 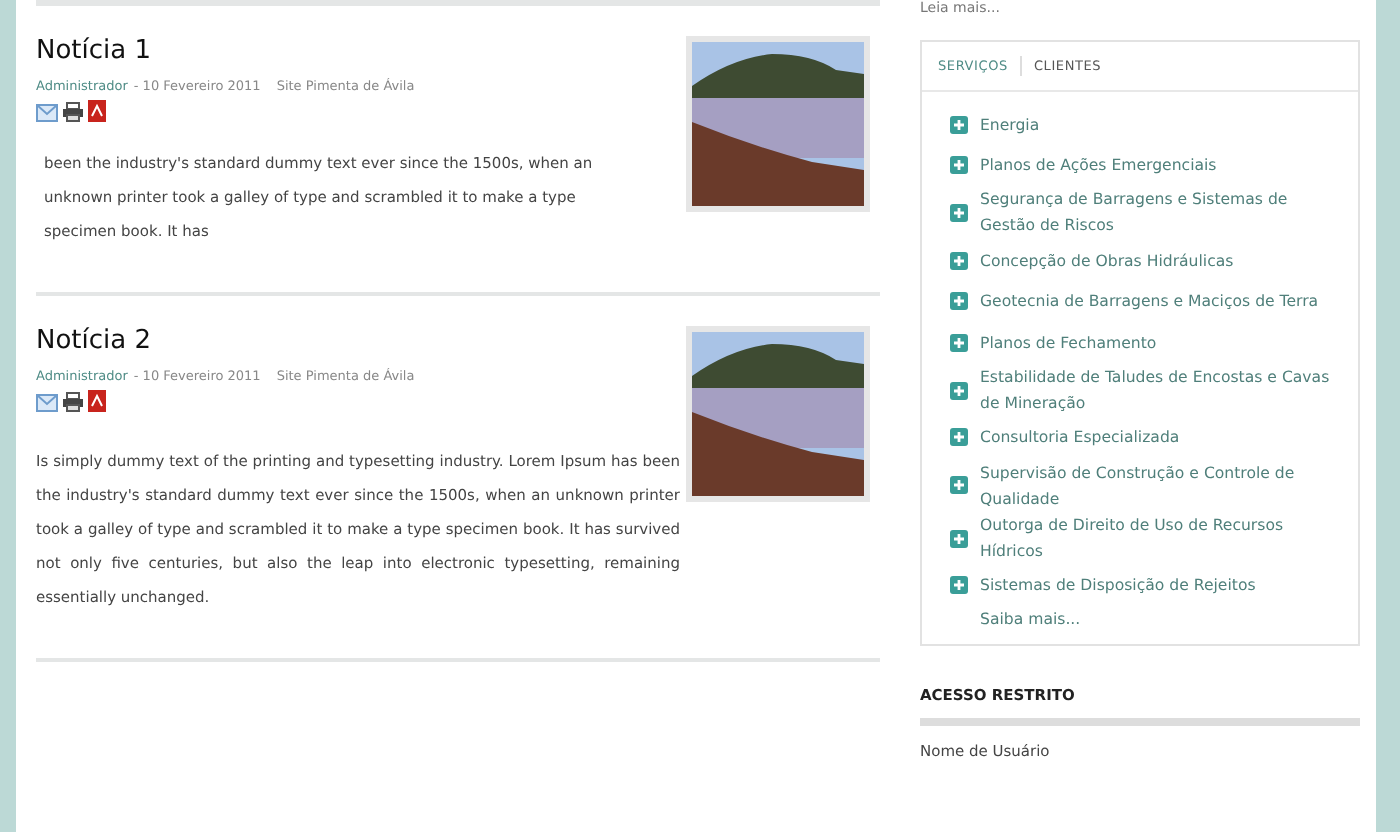 What do you see at coordinates (95, 341) in the screenshot?
I see `article-title: Notícia 2` at bounding box center [95, 341].